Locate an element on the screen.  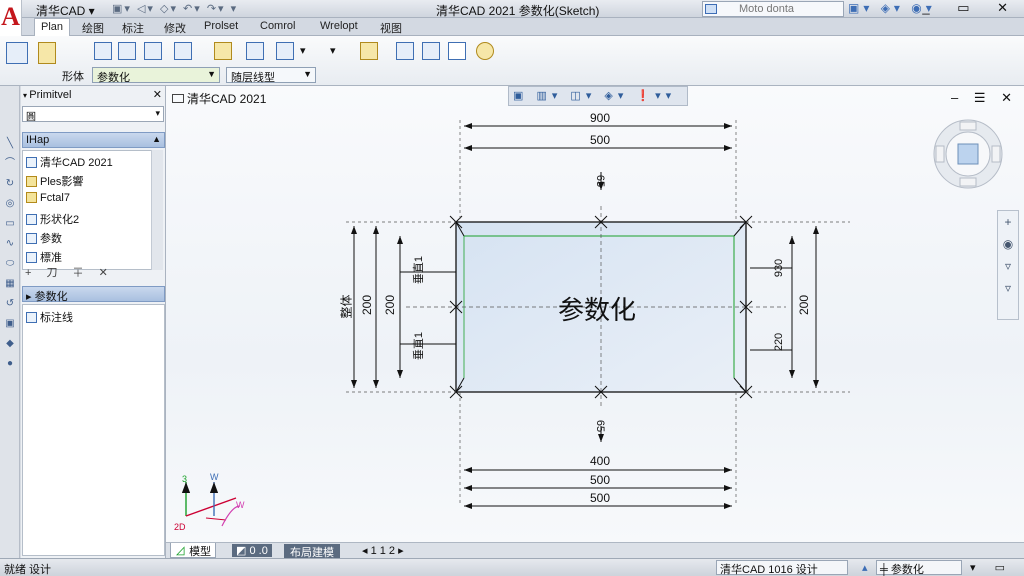
zoom-icon is located at coordinates (485, 51).